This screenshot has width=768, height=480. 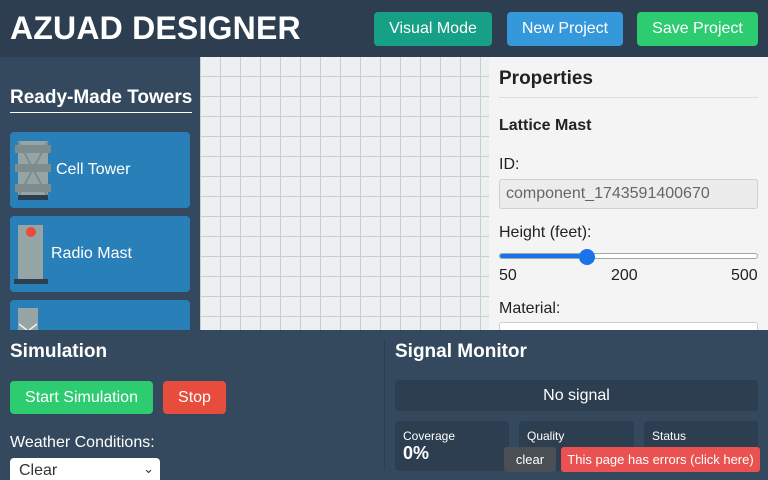 I want to click on radio-mast-icon, so click(x=31, y=254).